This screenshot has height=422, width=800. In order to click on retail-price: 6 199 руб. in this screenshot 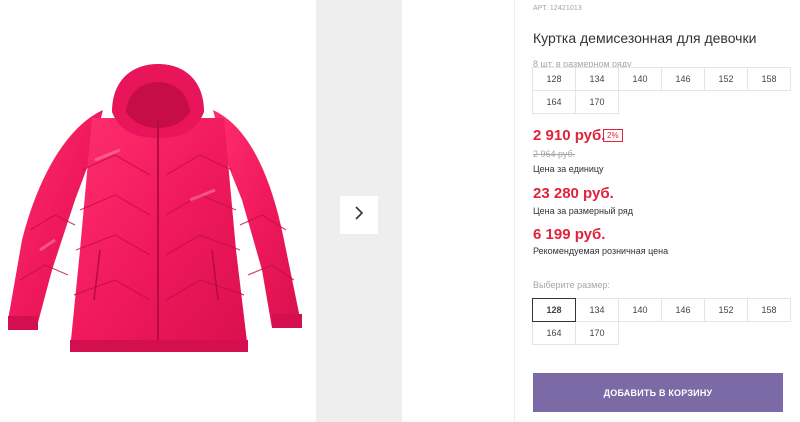, I will do `click(569, 234)`.